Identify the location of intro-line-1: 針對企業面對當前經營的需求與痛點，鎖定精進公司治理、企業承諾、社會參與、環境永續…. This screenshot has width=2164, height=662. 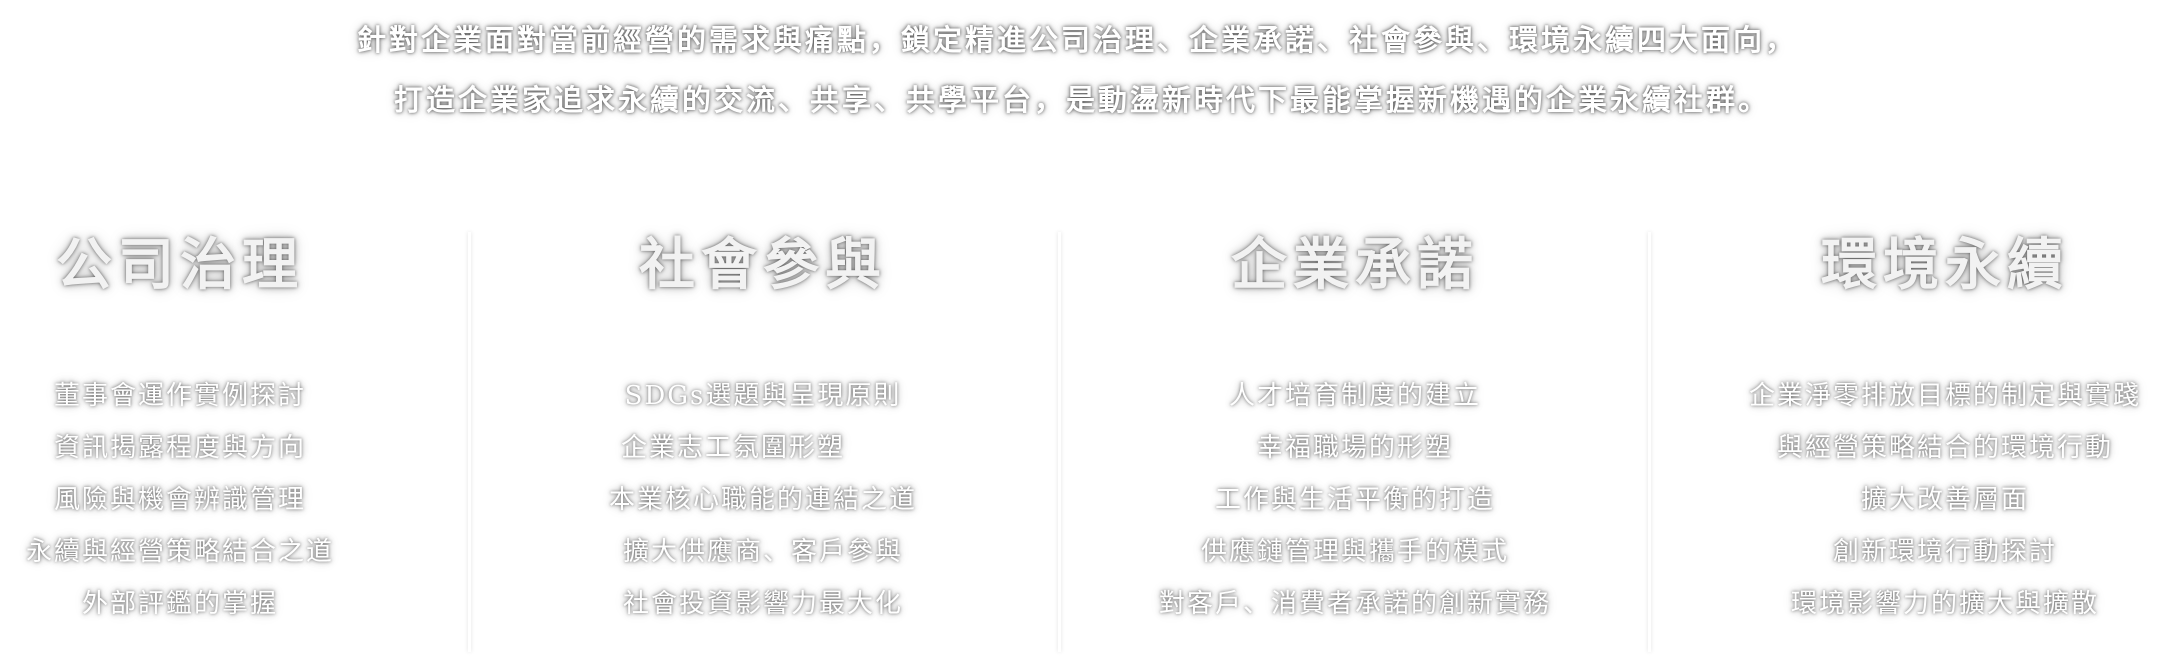
(1076, 40).